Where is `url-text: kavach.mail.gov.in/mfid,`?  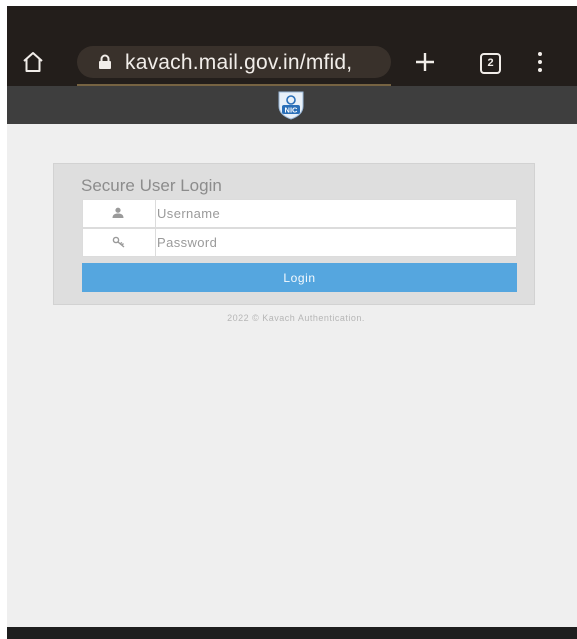
url-text: kavach.mail.gov.in/mfid, is located at coordinates (239, 62).